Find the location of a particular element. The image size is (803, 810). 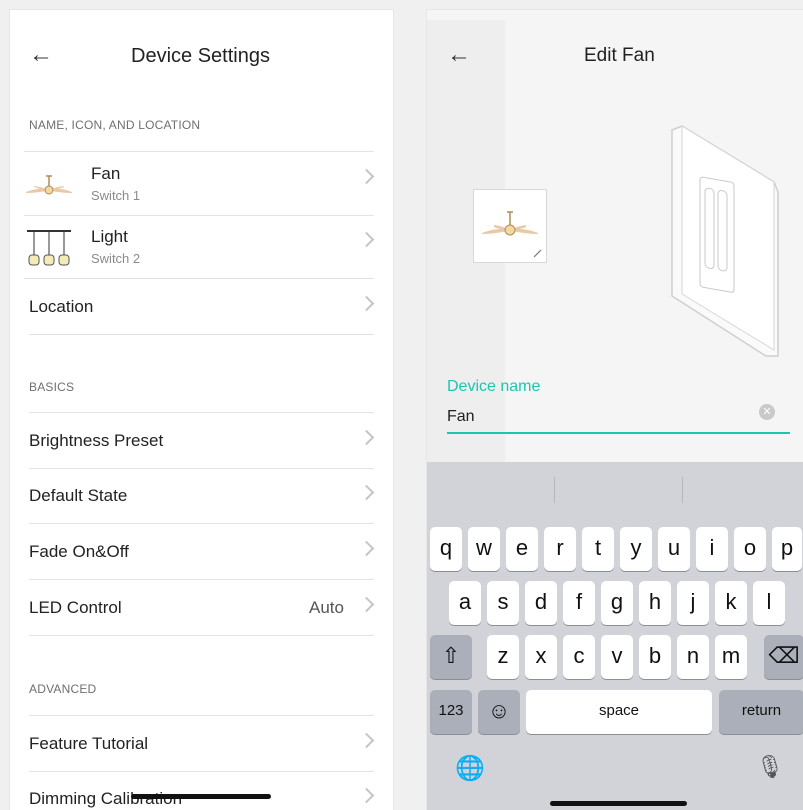

default-state-row: Default State is located at coordinates (202, 496).